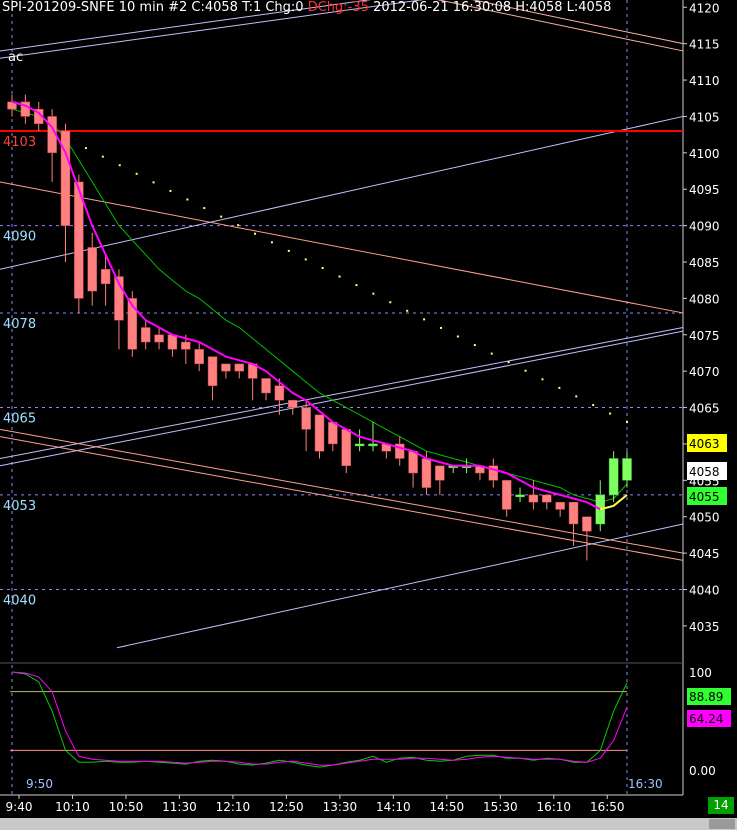  I want to click on price-tick-label: 4115, so click(704, 45).